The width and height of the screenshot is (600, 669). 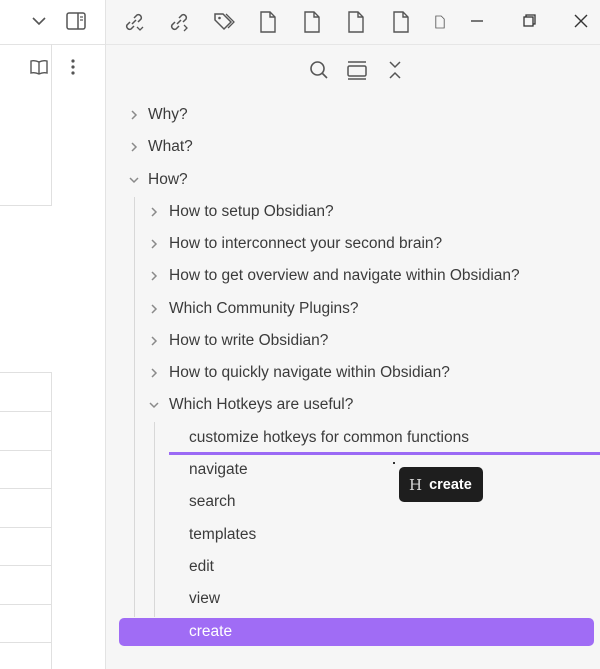 What do you see at coordinates (170, 147) in the screenshot?
I see `outline-item: What?` at bounding box center [170, 147].